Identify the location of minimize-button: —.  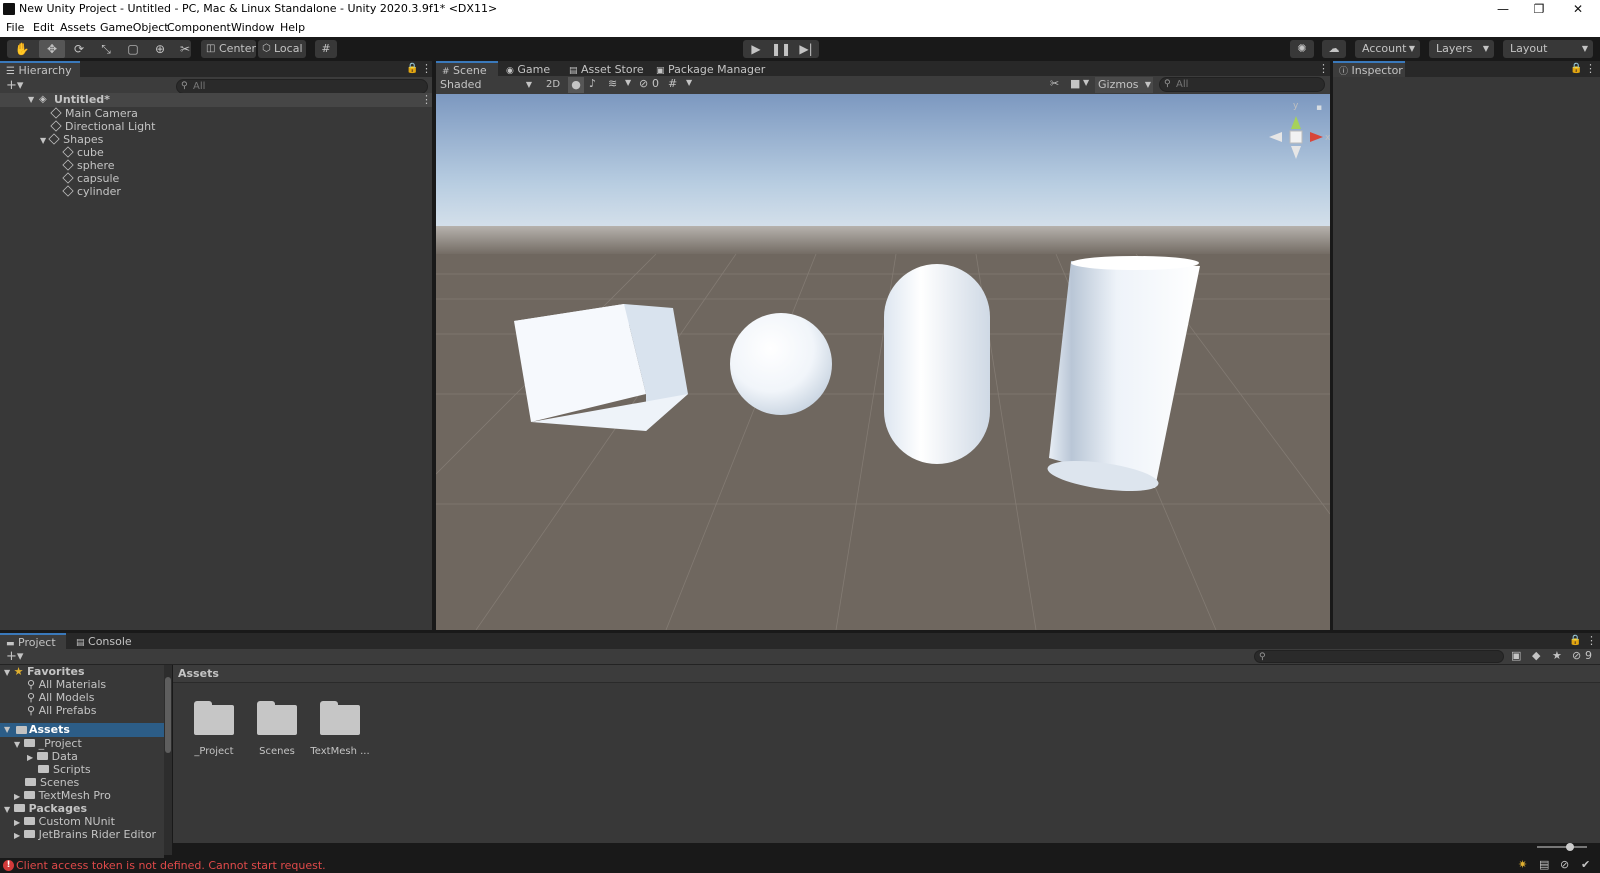
(1503, 9).